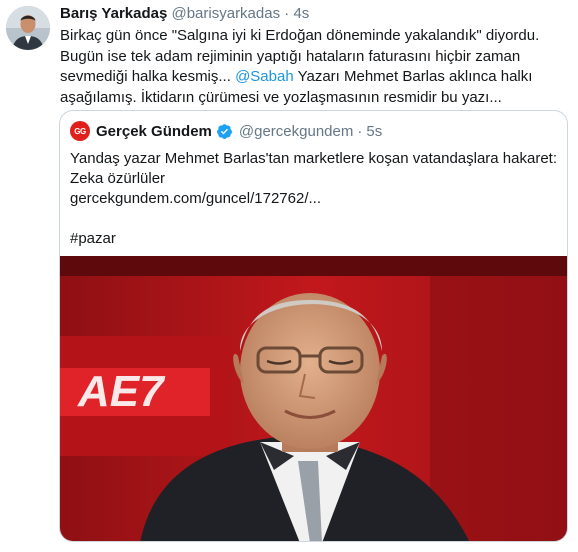 The width and height of the screenshot is (578, 552). What do you see at coordinates (118, 178) in the screenshot?
I see `quoted-text-line-2: Zeka özürlüler` at bounding box center [118, 178].